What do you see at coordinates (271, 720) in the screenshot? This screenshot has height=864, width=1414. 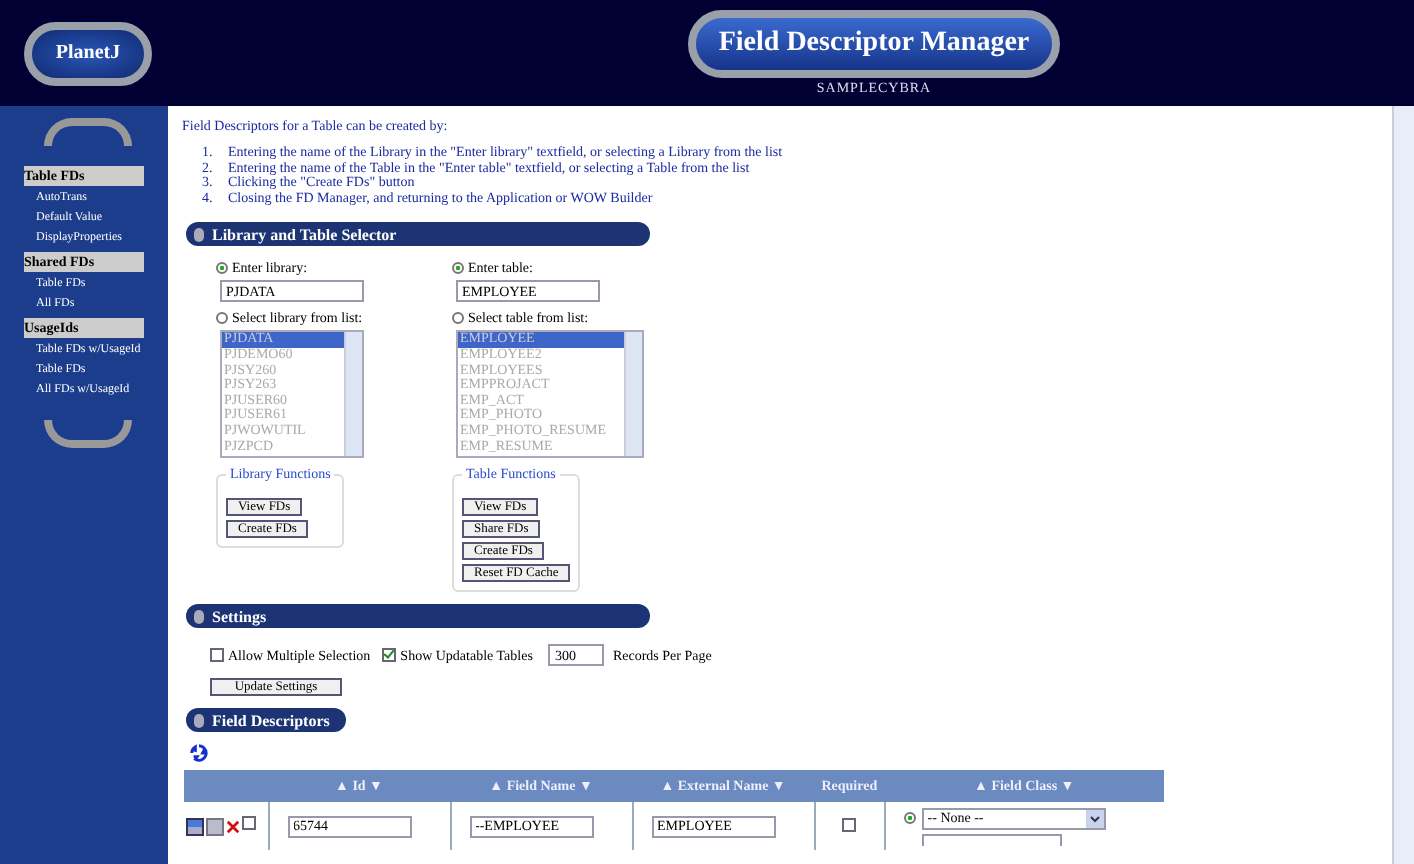 I see `section-title: Field Descriptors` at bounding box center [271, 720].